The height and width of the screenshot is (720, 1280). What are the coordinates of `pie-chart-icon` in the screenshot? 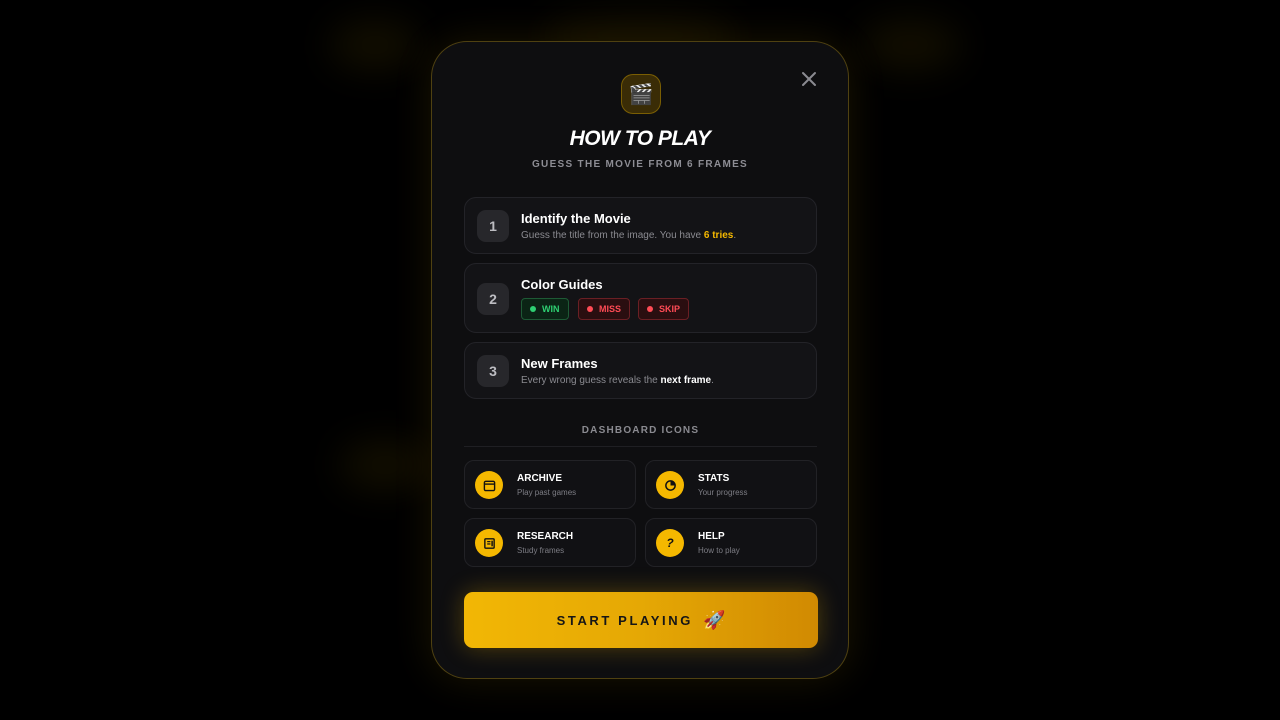 It's located at (670, 485).